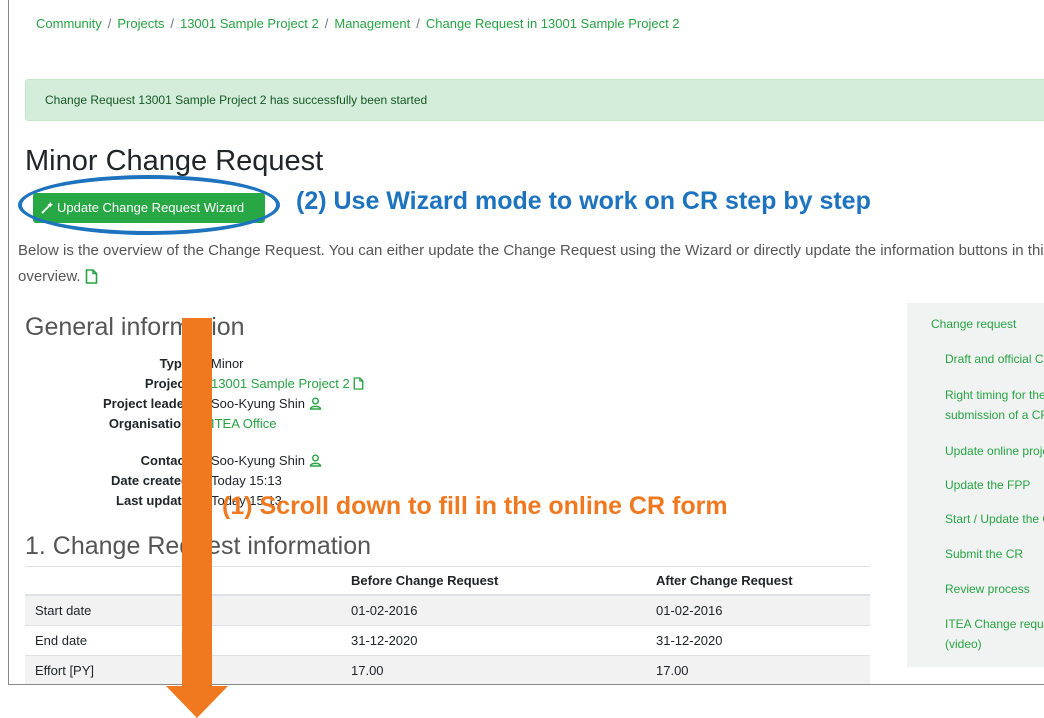 This screenshot has height=718, width=1044. I want to click on sidebar-item-update-online-project: Update online project, so click(994, 451).